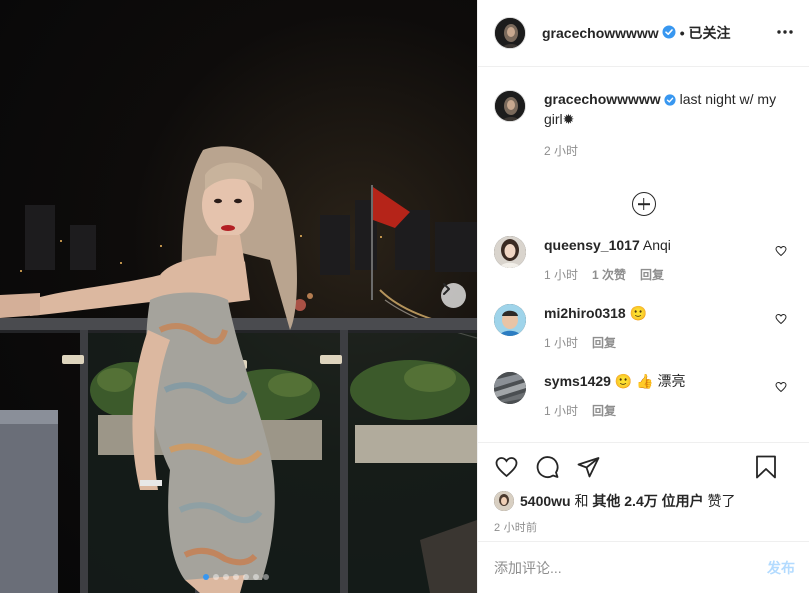 The height and width of the screenshot is (593, 809). I want to click on liker-avatar-image, so click(504, 501).